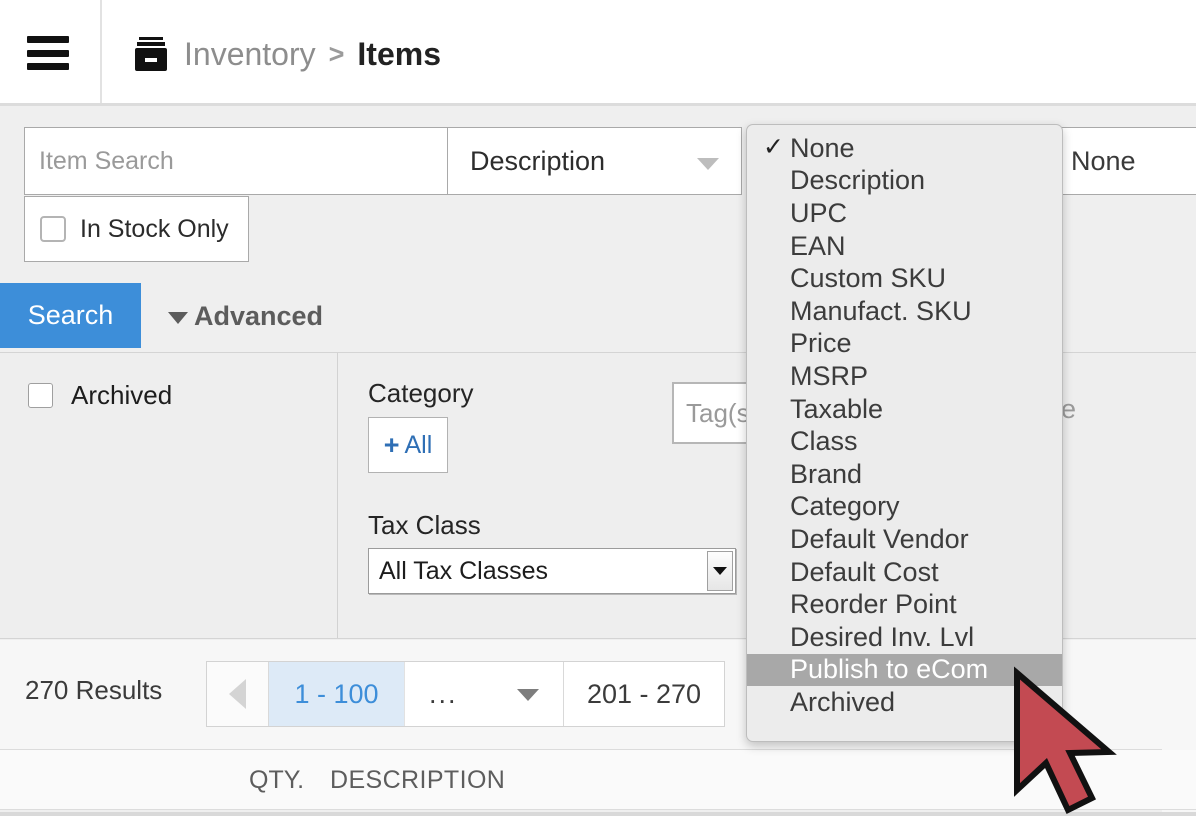 The width and height of the screenshot is (1196, 816). I want to click on dropdown-item: None, so click(904, 148).